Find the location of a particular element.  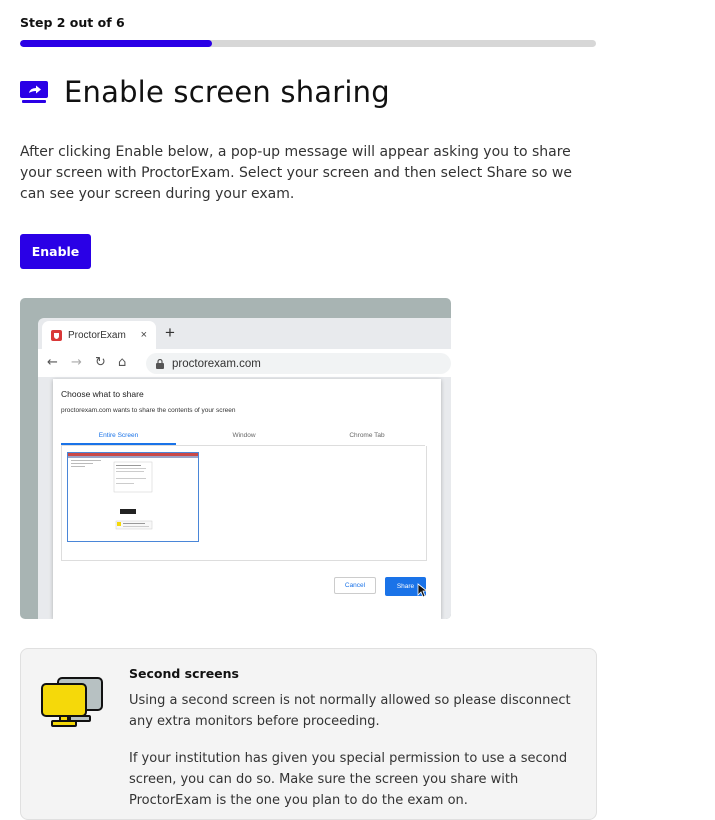

screen-thumbnail is located at coordinates (133, 497).